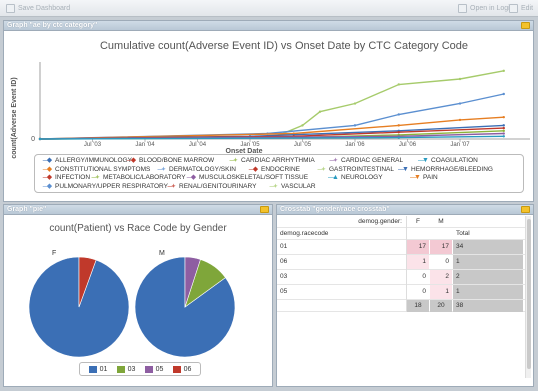 The image size is (538, 391). Describe the element at coordinates (85, 160) in the screenshot. I see `legend-item: —◆ ALLERGY/IMMUNOLOGY` at that location.